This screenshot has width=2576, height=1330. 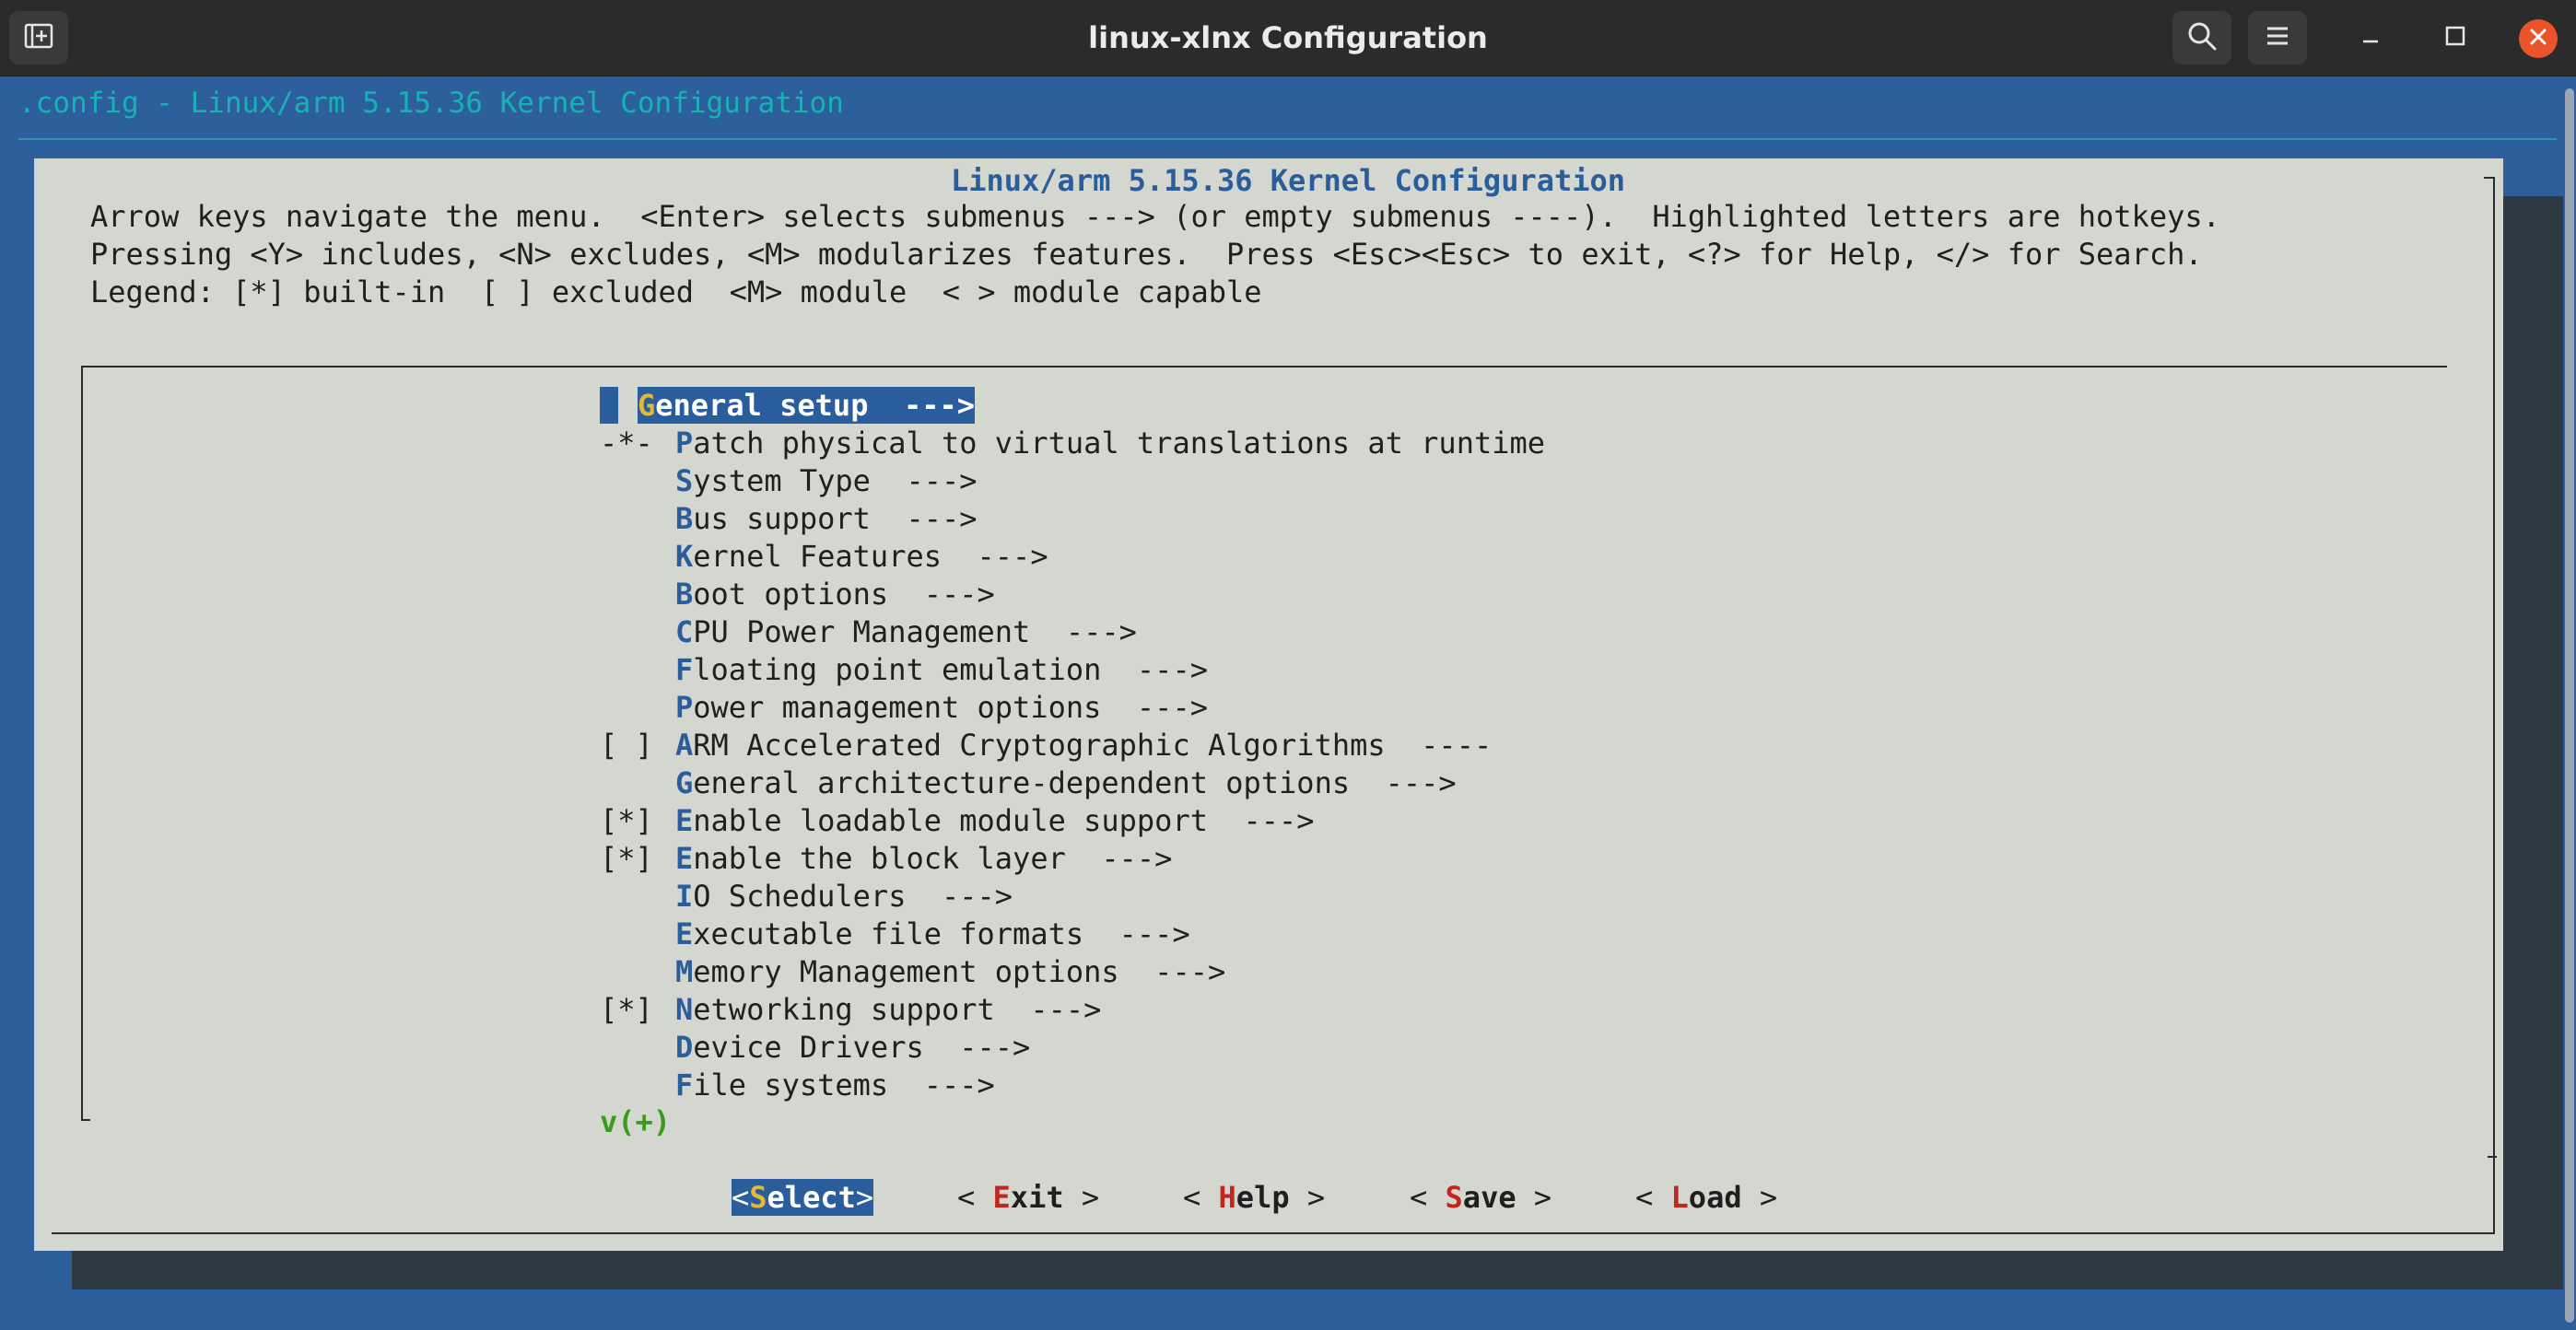 I want to click on menu-item-kernel-features: Kernel Features --->, so click(x=824, y=556).